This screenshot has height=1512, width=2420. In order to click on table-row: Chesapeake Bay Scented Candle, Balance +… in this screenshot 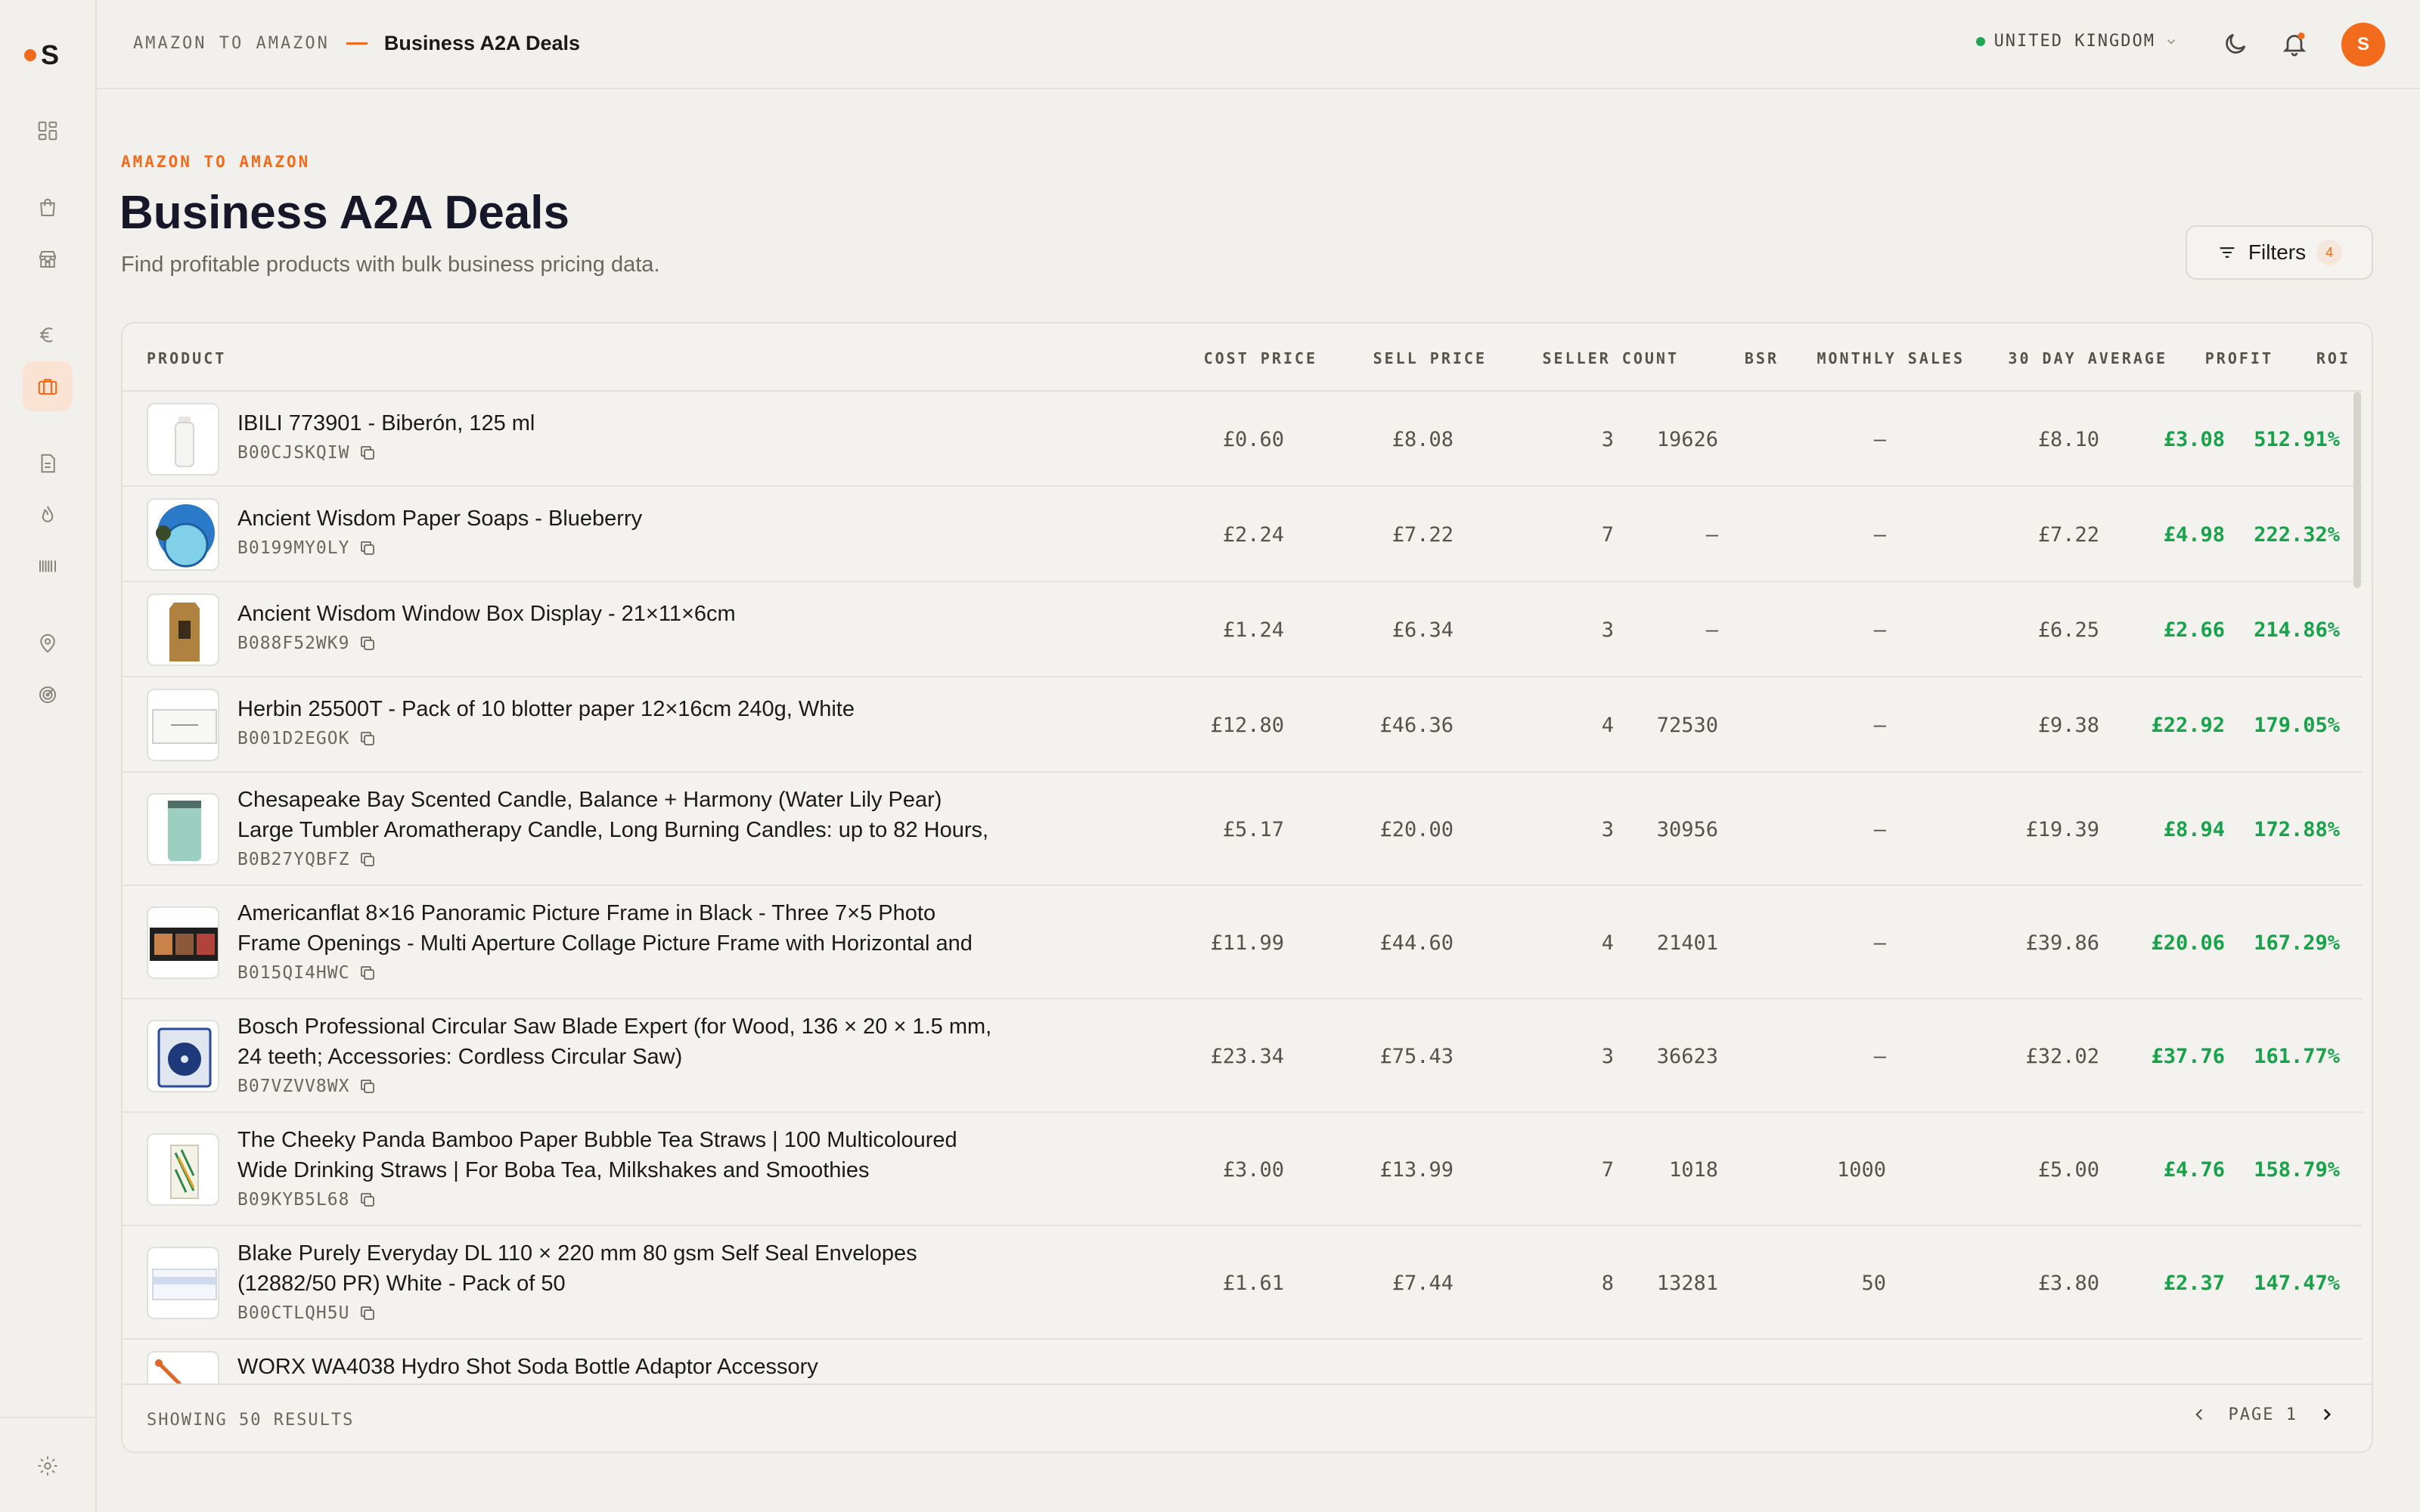, I will do `click(1243, 829)`.